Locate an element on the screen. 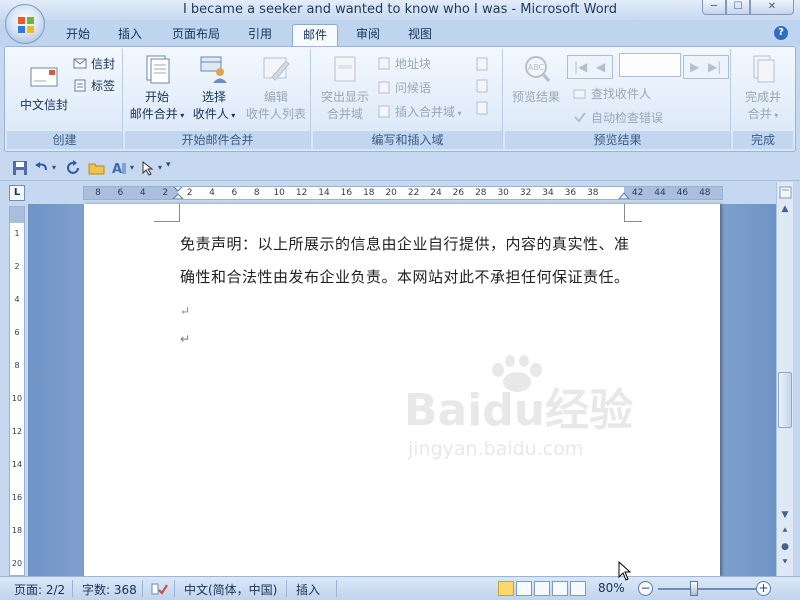 The height and width of the screenshot is (600, 800). maximize-button: ☐ is located at coordinates (738, 7).